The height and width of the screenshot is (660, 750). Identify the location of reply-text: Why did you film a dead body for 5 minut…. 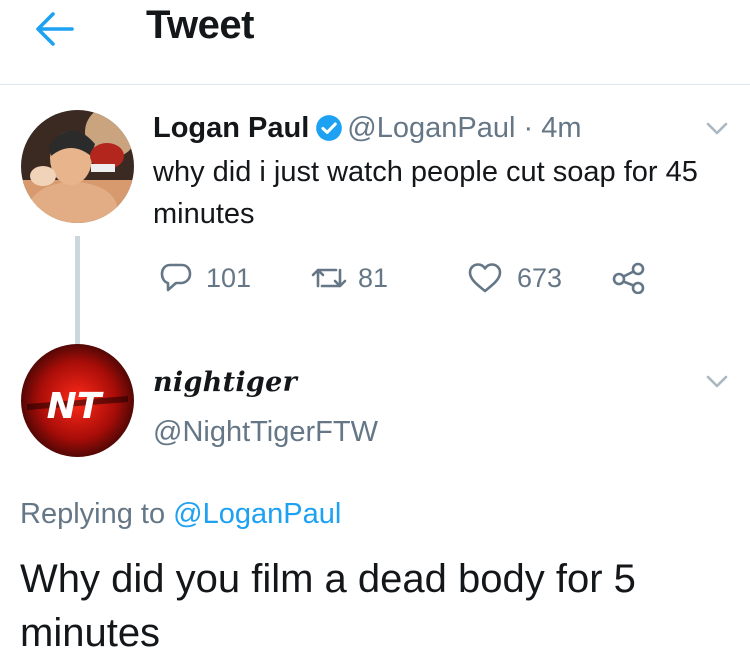
(328, 606).